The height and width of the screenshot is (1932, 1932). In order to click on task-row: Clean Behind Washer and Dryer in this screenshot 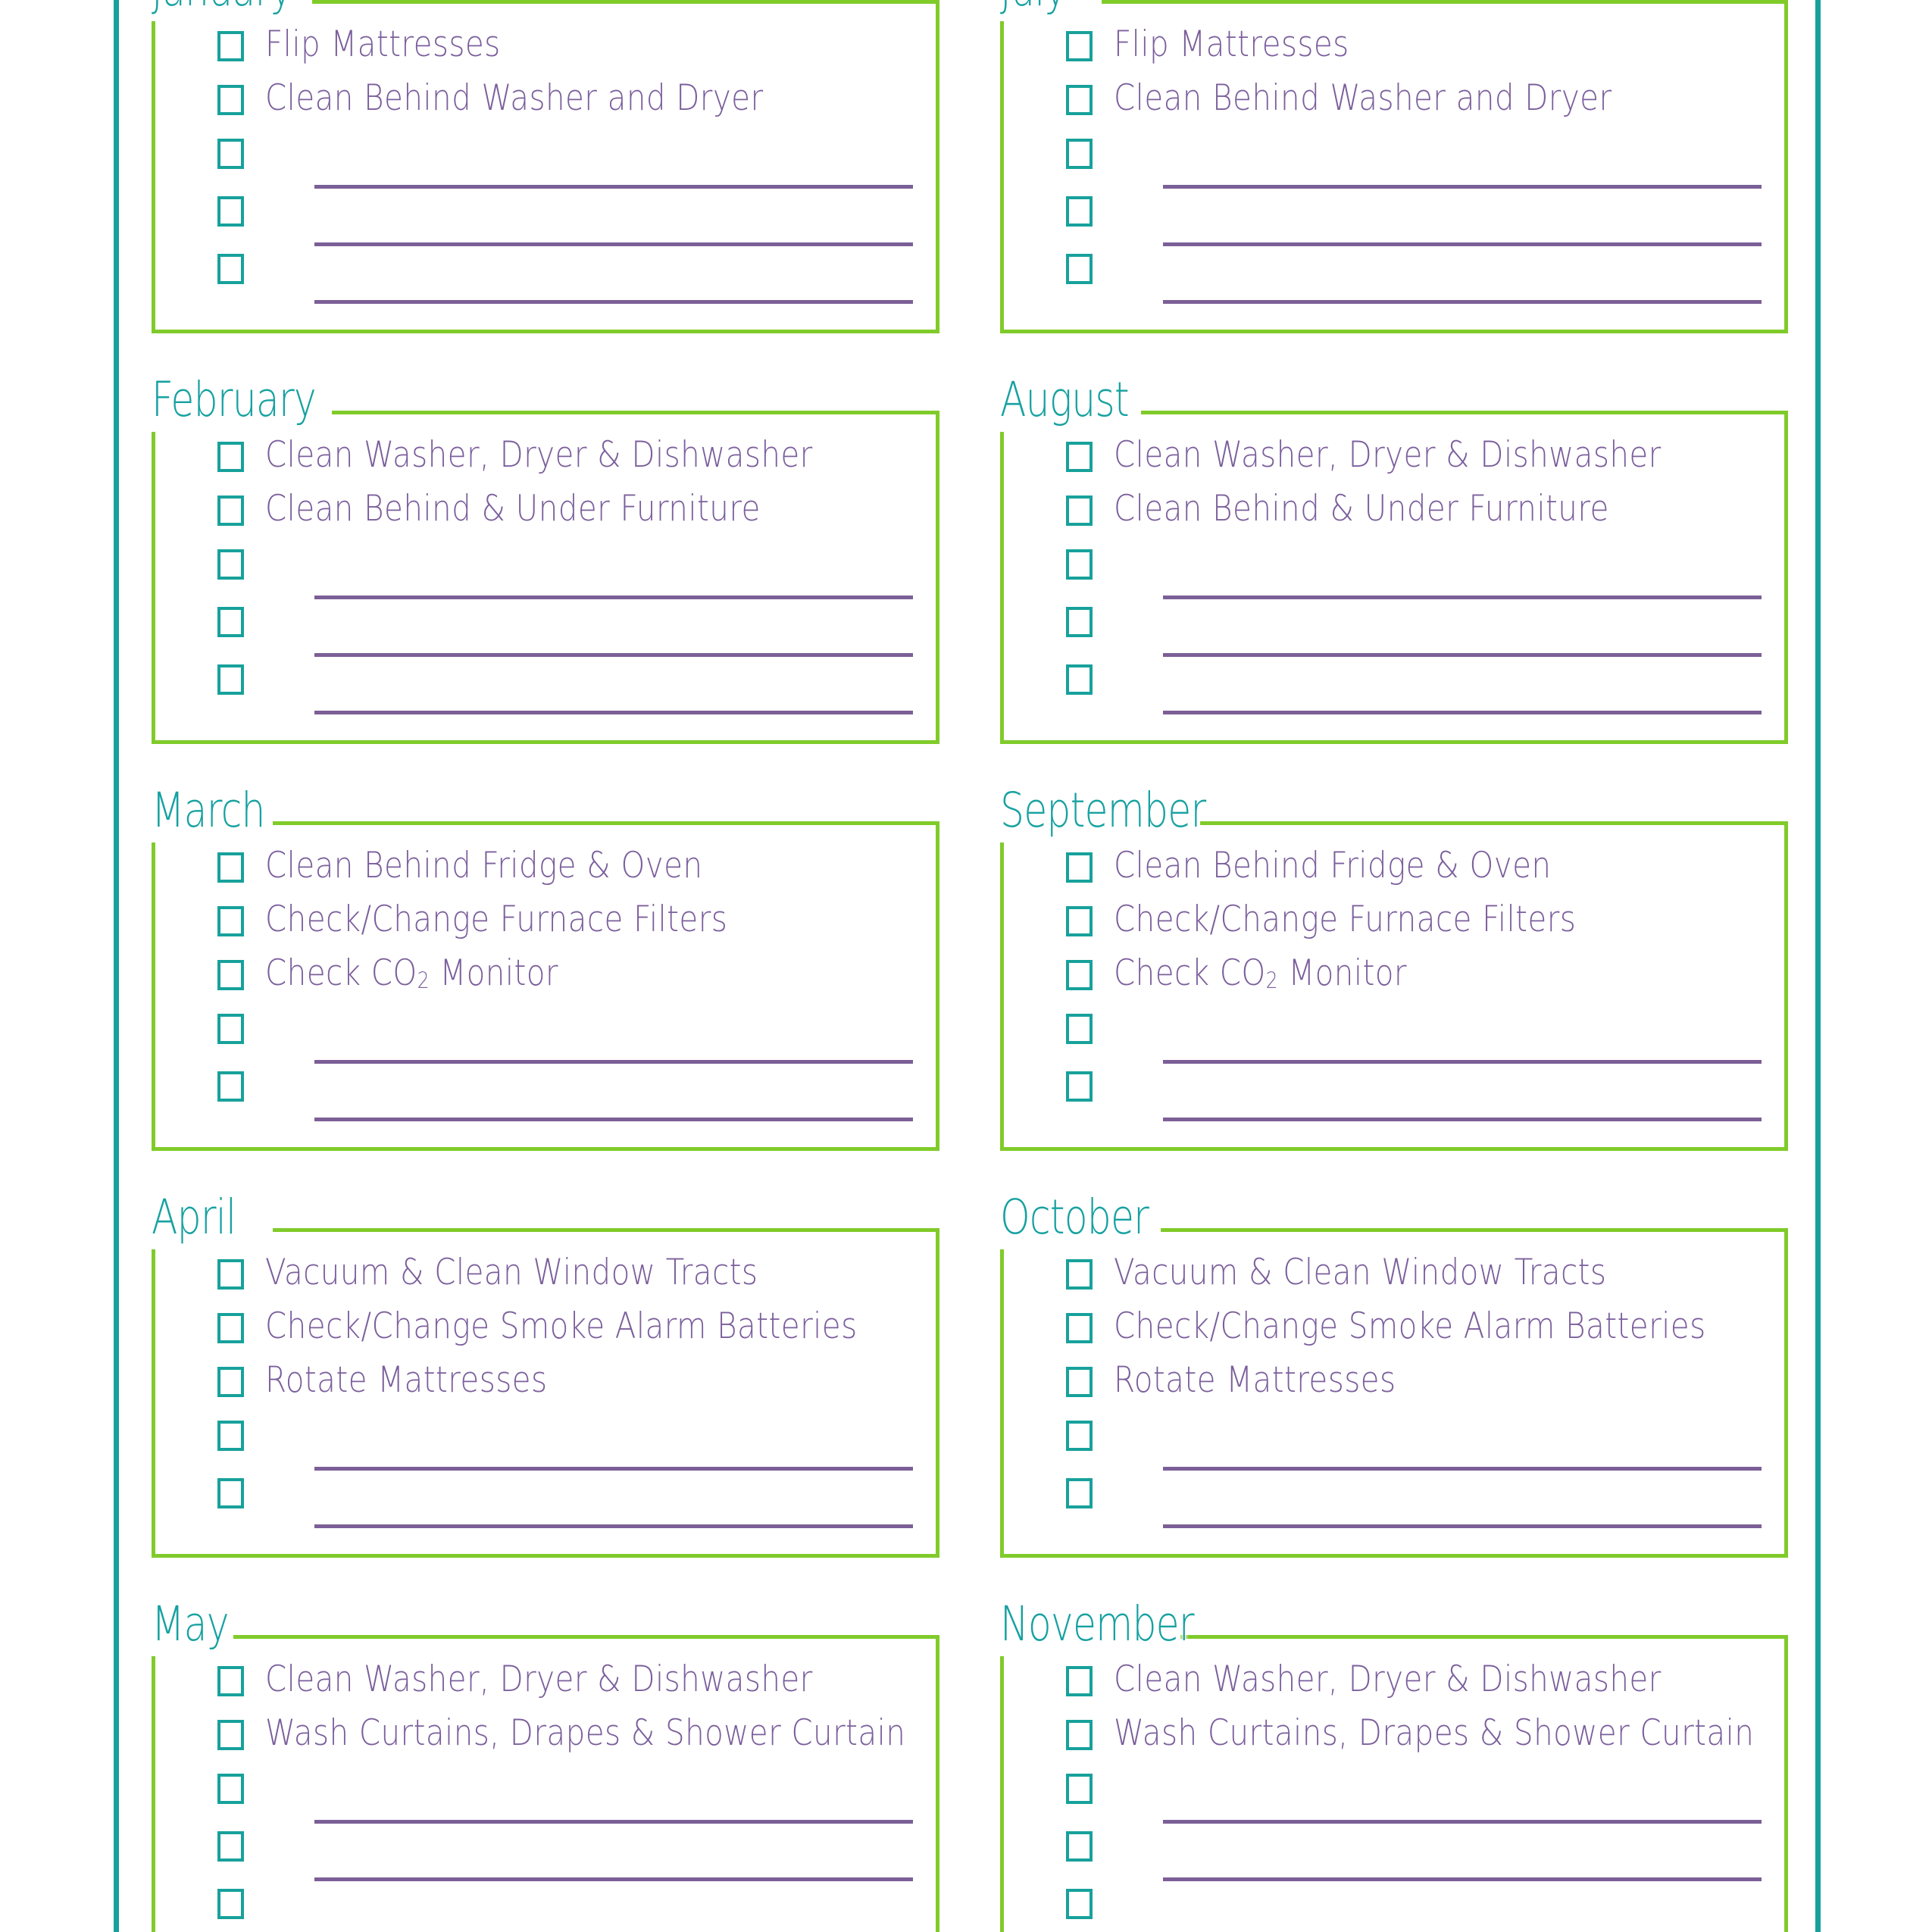, I will do `click(538, 104)`.